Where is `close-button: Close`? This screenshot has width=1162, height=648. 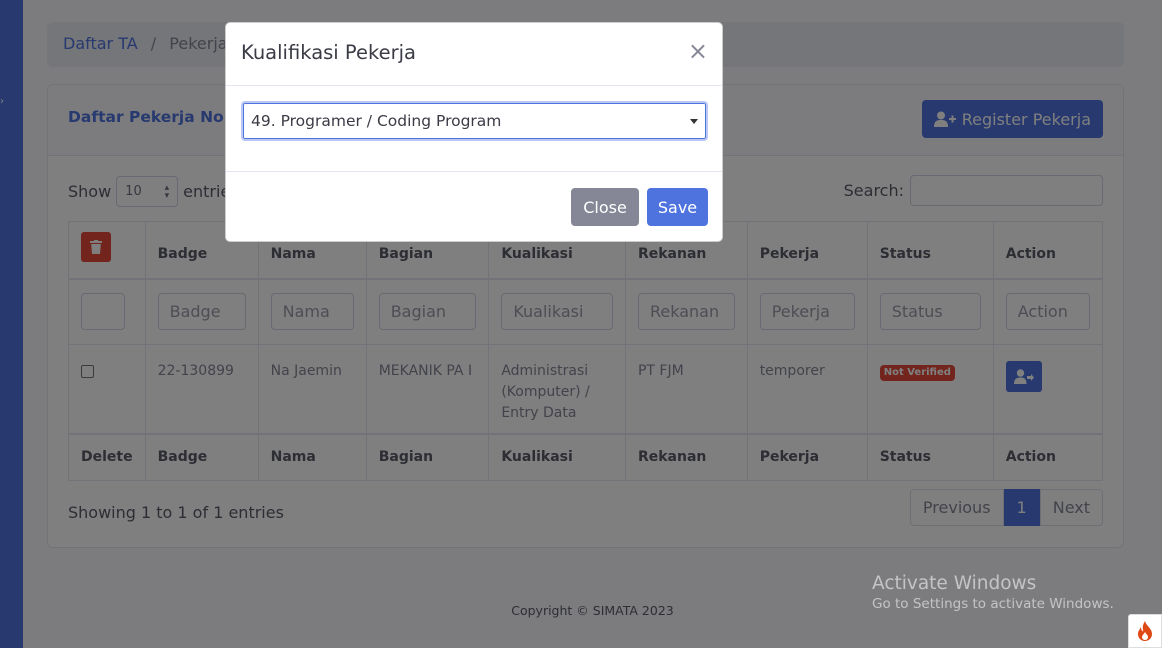 close-button: Close is located at coordinates (605, 207).